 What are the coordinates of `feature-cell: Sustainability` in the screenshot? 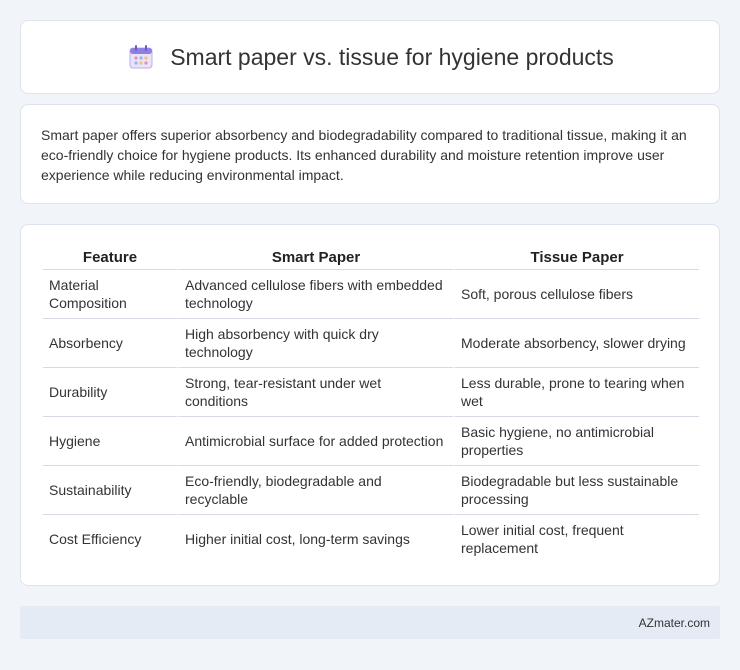 It's located at (110, 489).